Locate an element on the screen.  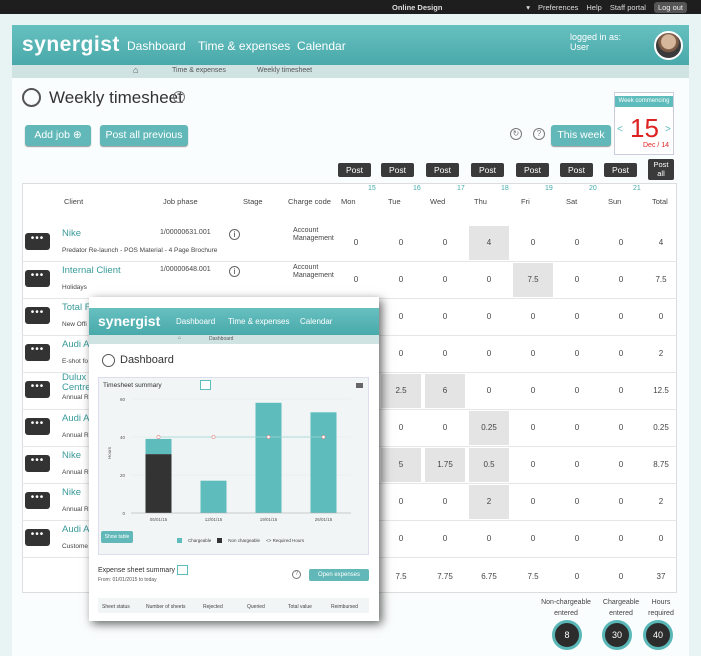
client-name-2: Centre is located at coordinates (76, 387).